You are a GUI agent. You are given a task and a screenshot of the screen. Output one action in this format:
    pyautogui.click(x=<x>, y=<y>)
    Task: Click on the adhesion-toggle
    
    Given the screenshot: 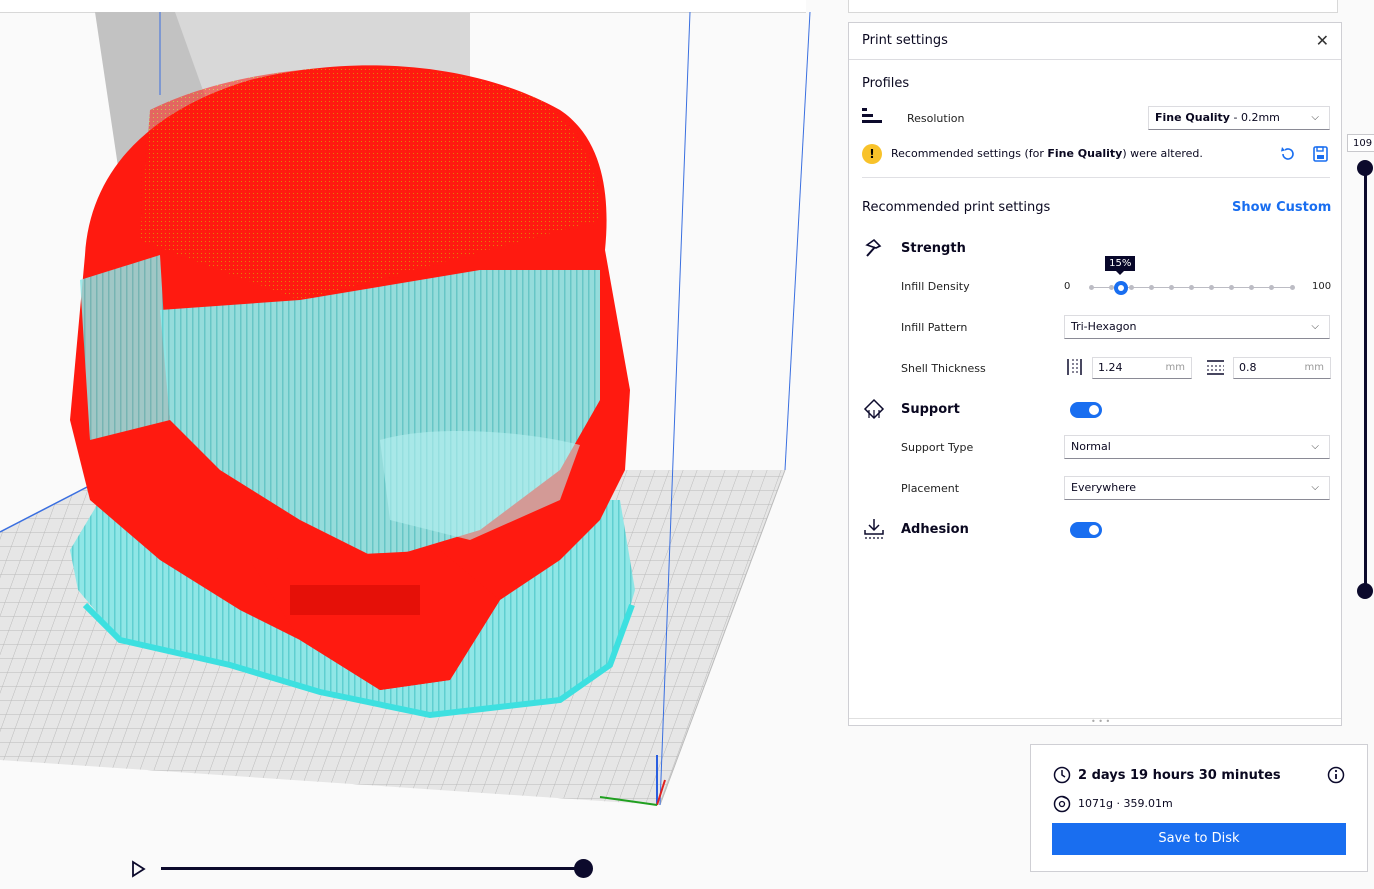 What is the action you would take?
    pyautogui.click(x=1086, y=530)
    